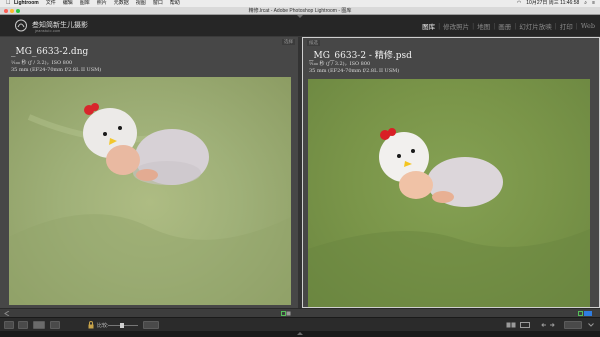 The height and width of the screenshot is (337, 600). What do you see at coordinates (483, 26) in the screenshot?
I see `module-tab: 地图` at bounding box center [483, 26].